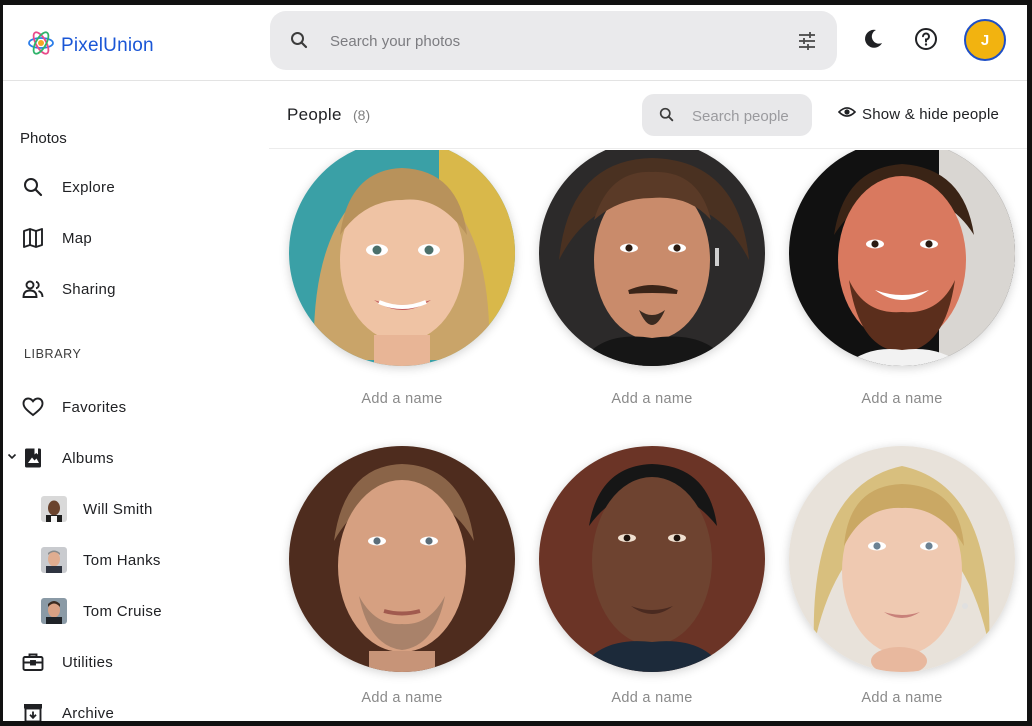 Image resolution: width=1032 pixels, height=726 pixels. What do you see at coordinates (747, 116) in the screenshot?
I see `people-search-input` at bounding box center [747, 116].